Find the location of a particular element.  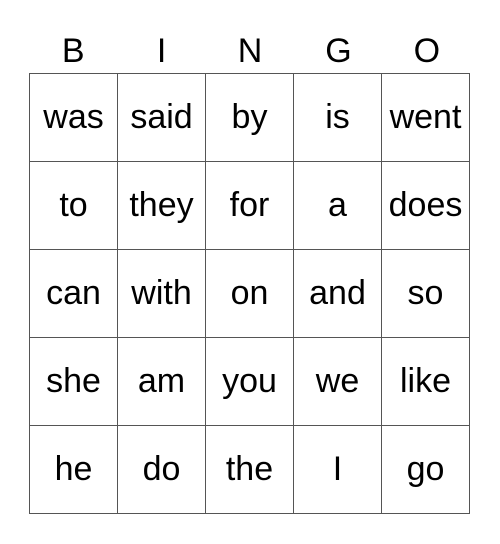

bingo-cell: for is located at coordinates (250, 206).